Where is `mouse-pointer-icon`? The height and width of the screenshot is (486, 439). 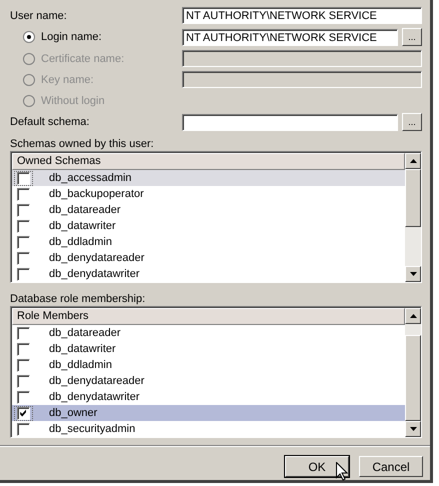
mouse-pointer-icon is located at coordinates (342, 471).